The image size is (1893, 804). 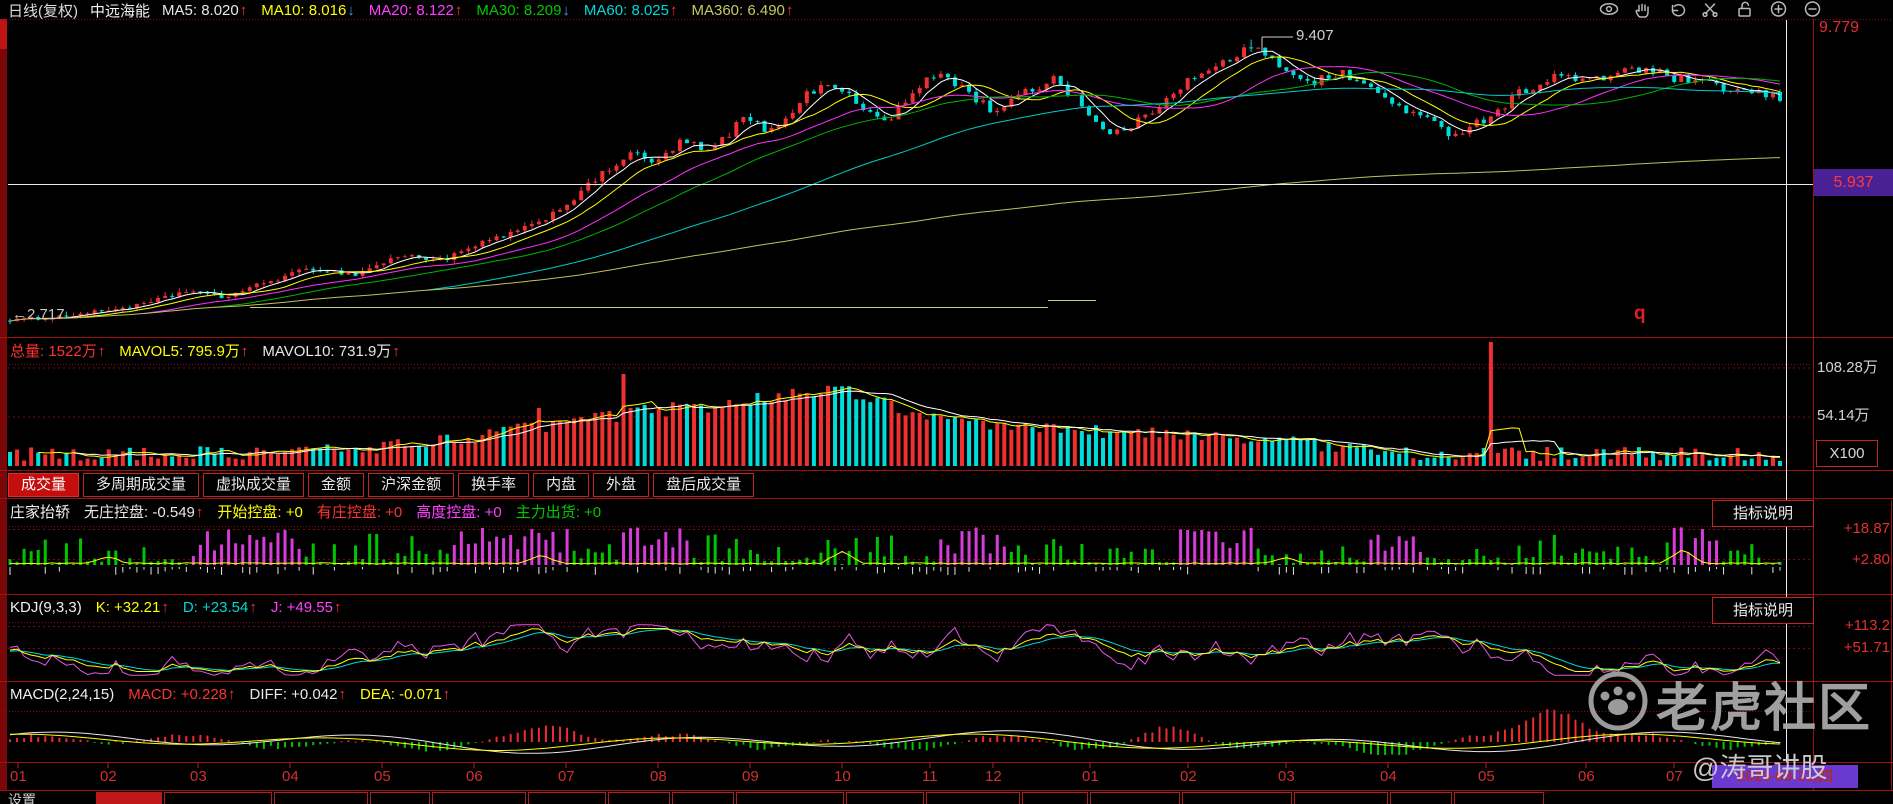 I want to click on indicator-field: DIFF: +0.042↑, so click(x=297, y=694).